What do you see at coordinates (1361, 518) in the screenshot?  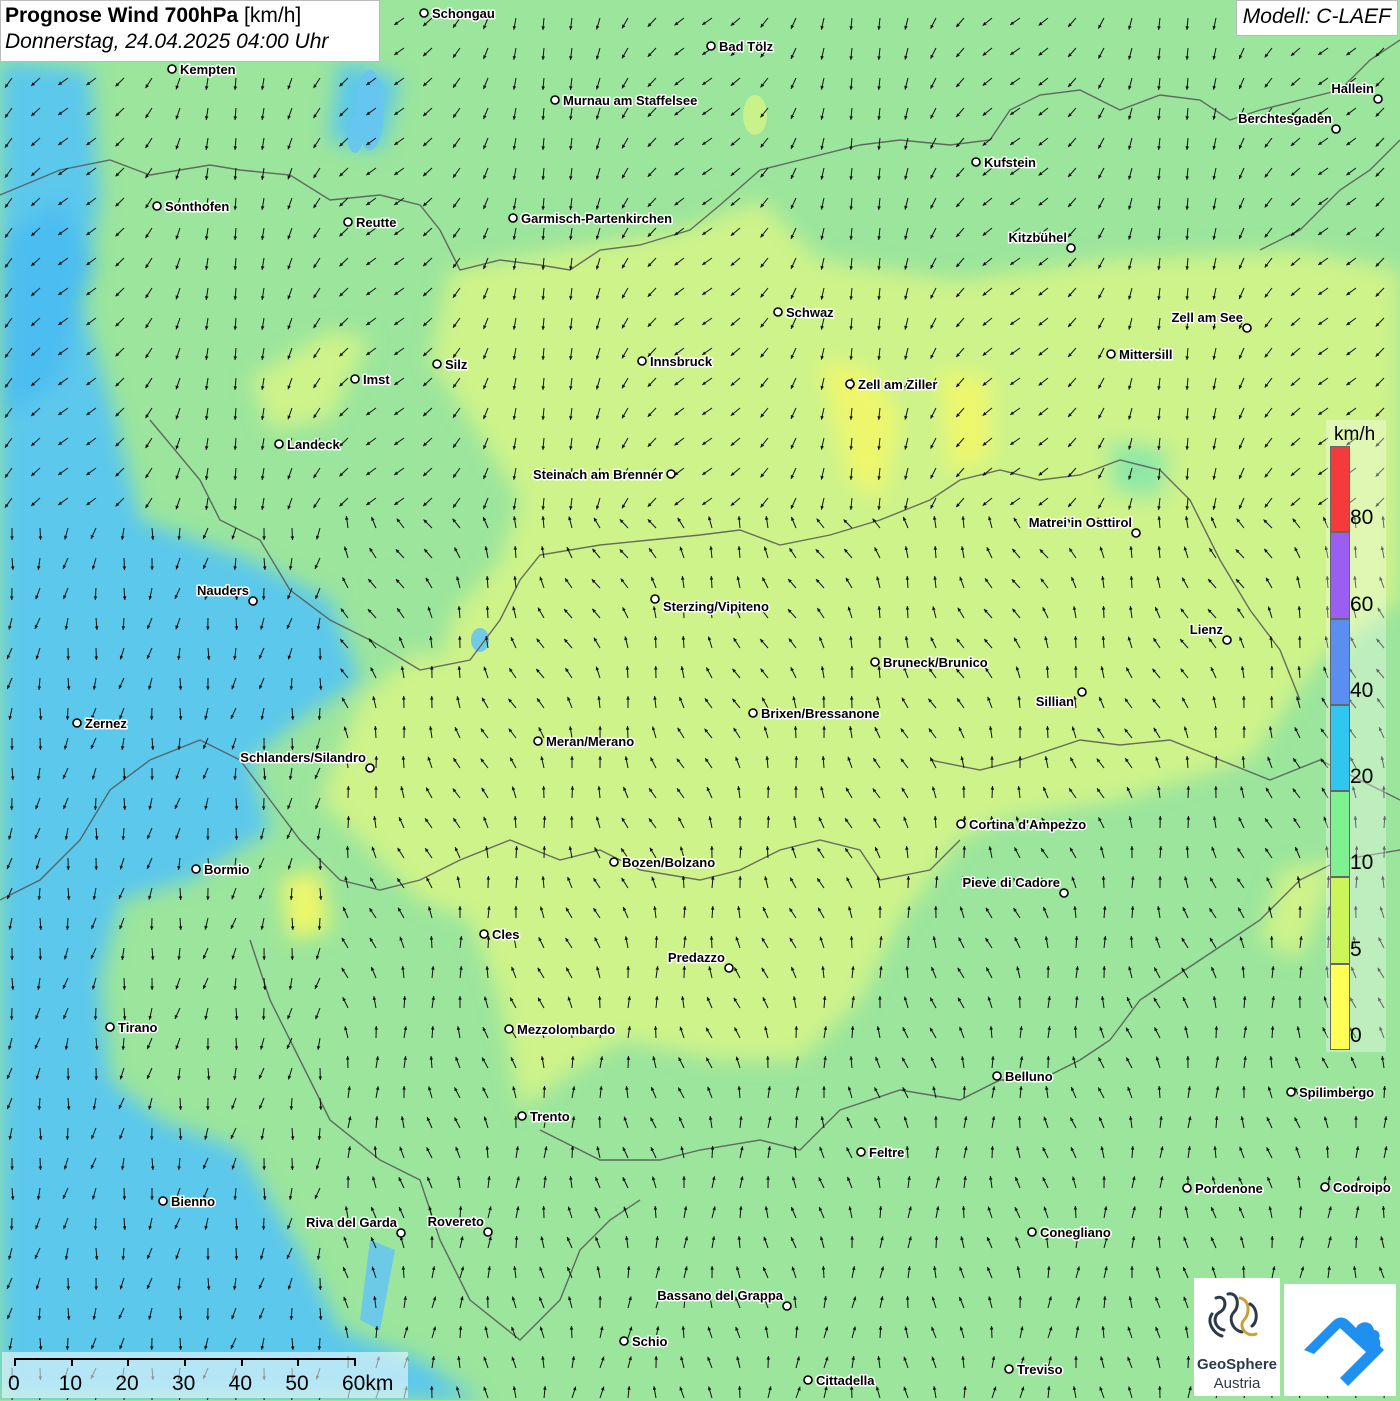 I see `legend-label: 80` at bounding box center [1361, 518].